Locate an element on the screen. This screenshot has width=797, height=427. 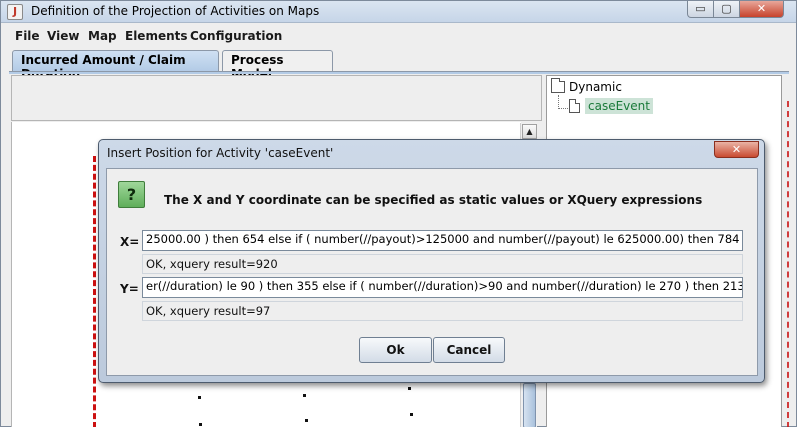
tab-divider is located at coordinates (399, 72).